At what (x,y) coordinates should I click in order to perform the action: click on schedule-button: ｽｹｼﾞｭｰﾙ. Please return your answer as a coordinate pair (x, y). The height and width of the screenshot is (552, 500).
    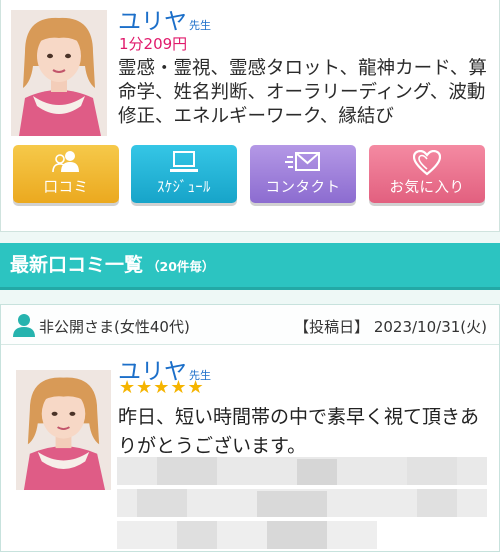
    Looking at the image, I should click on (184, 174).